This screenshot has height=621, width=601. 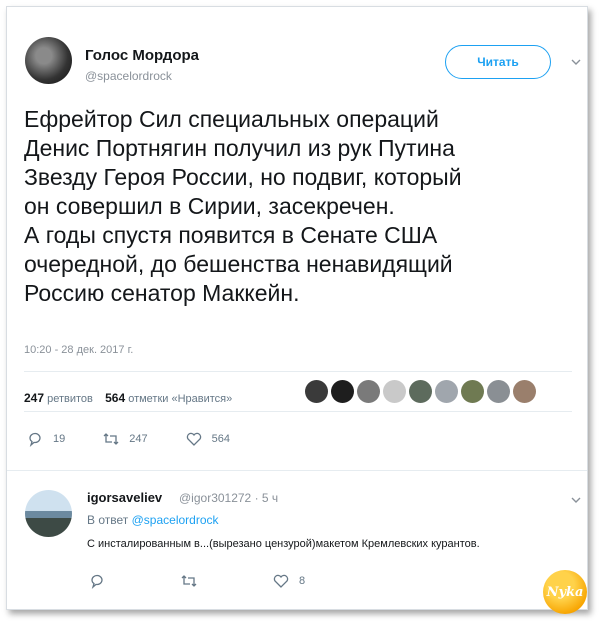 I want to click on in-reply-handle: @spacelordrock, so click(x=175, y=520).